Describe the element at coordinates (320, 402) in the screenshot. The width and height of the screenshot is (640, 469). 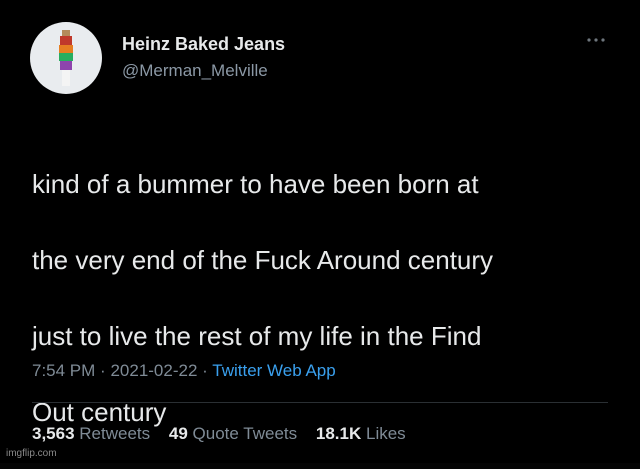
I see `divider` at that location.